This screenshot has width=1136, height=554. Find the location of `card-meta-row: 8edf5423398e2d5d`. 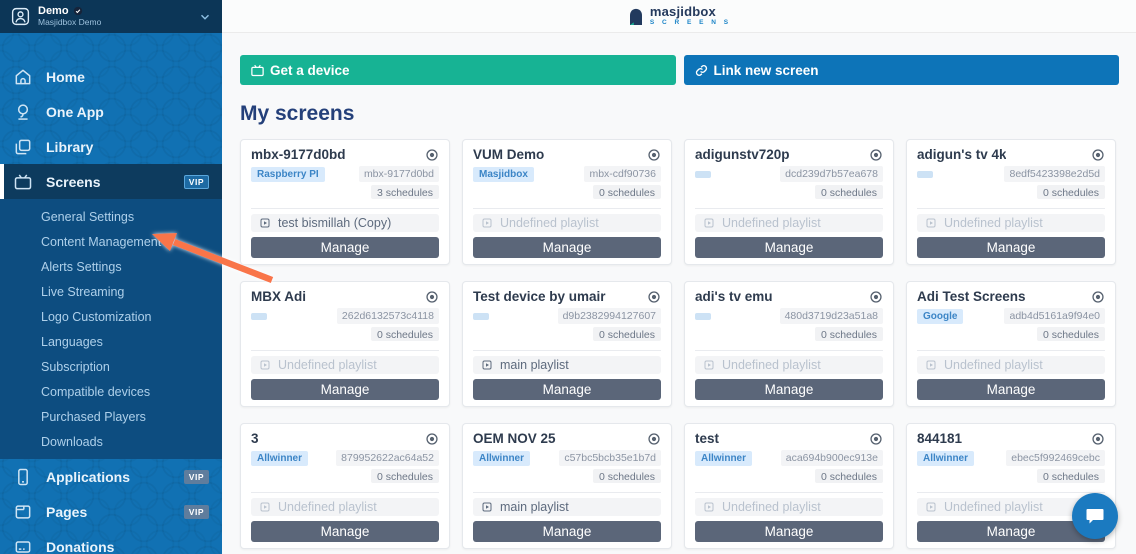

card-meta-row: 8edf5423398e2d5d is located at coordinates (1011, 174).